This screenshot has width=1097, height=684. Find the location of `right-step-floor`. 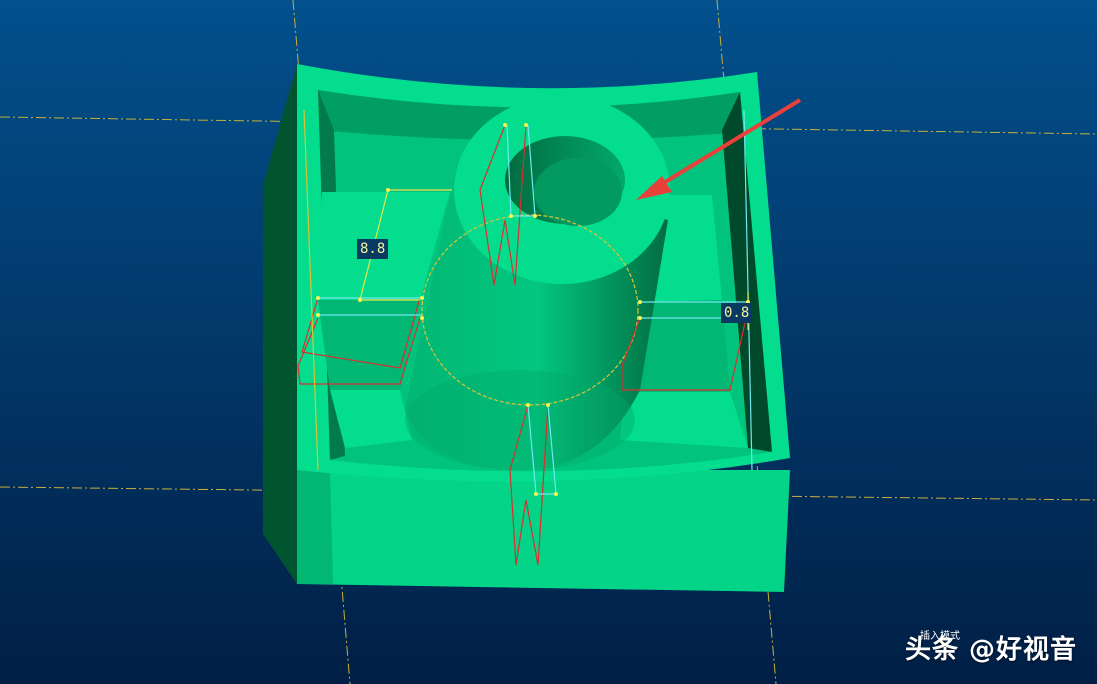

right-step-floor is located at coordinates (684, 420).